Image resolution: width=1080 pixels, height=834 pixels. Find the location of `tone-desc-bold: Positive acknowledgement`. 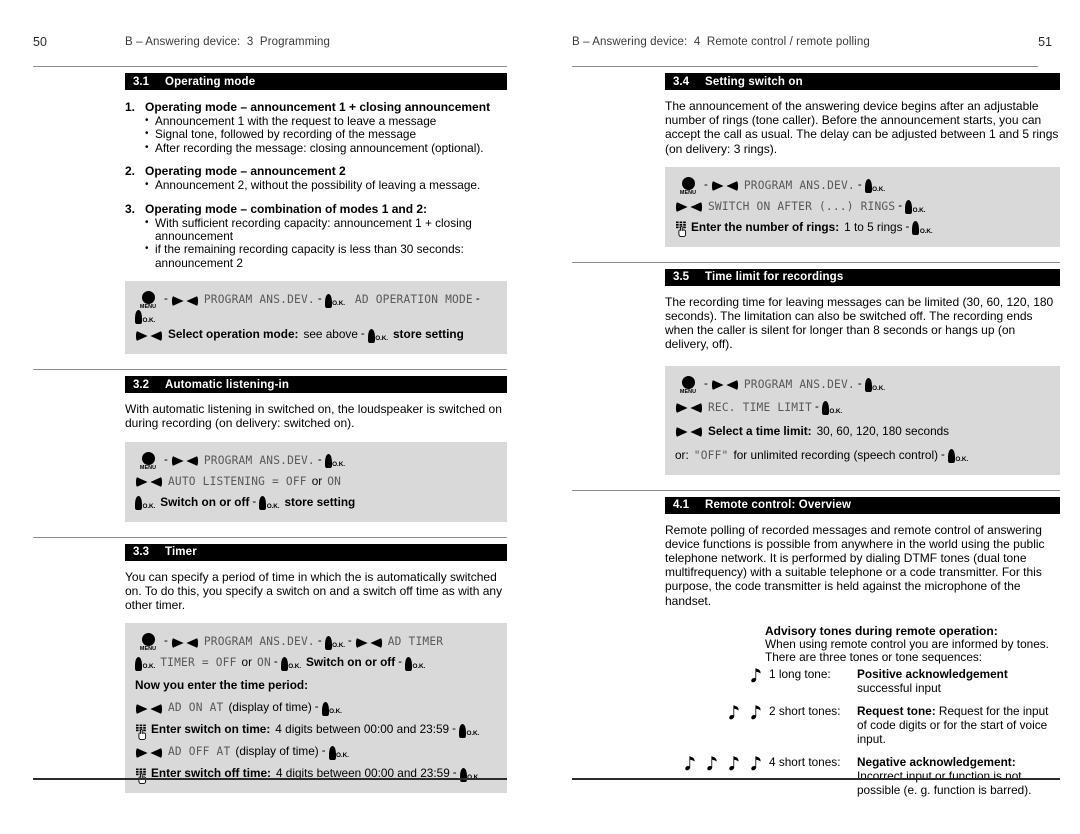

tone-desc-bold: Positive acknowledgement is located at coordinates (932, 674).